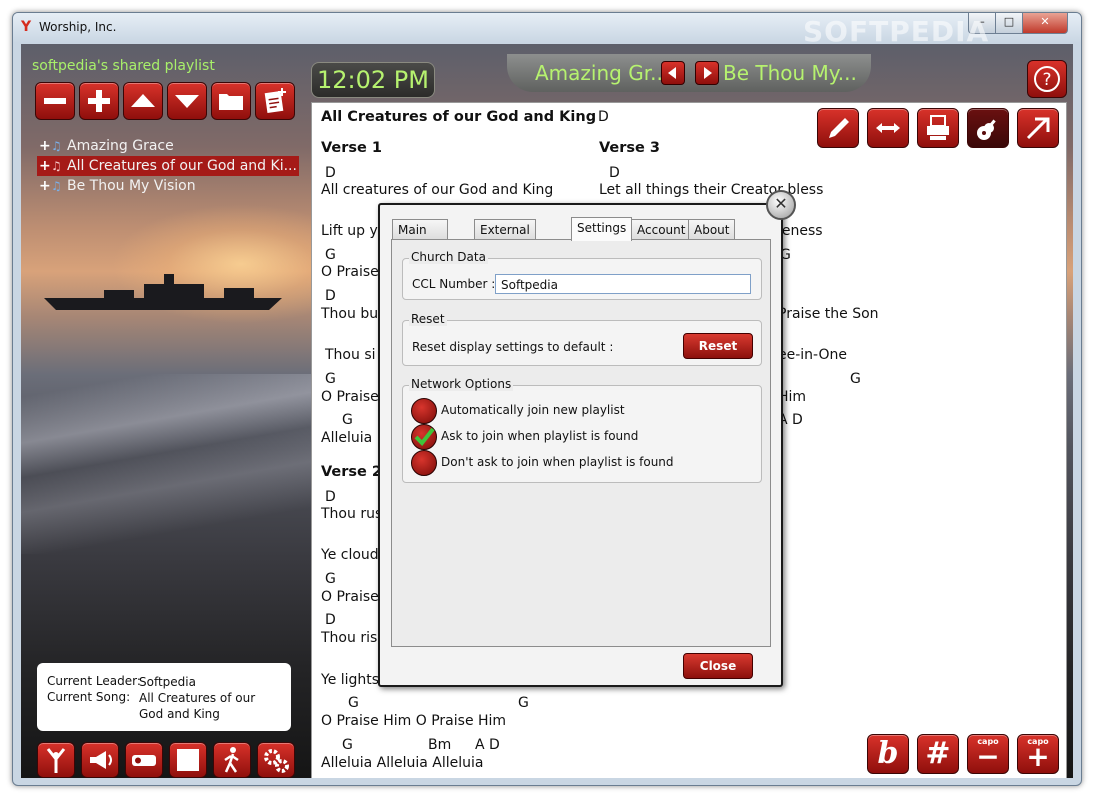 The width and height of the screenshot is (1100, 803). Describe the element at coordinates (812, 355) in the screenshot. I see `lyric-line: ee-in-One` at that location.